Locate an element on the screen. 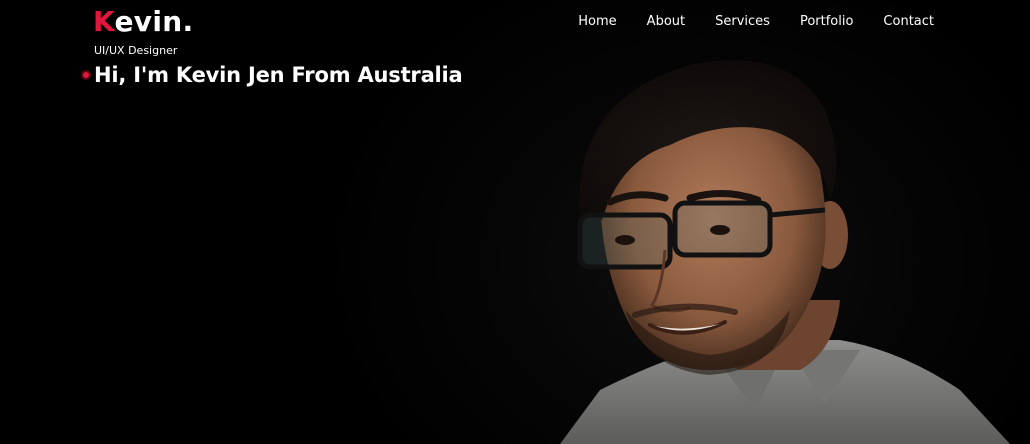 This screenshot has height=444, width=1030. logo-initial: K is located at coordinates (104, 21).